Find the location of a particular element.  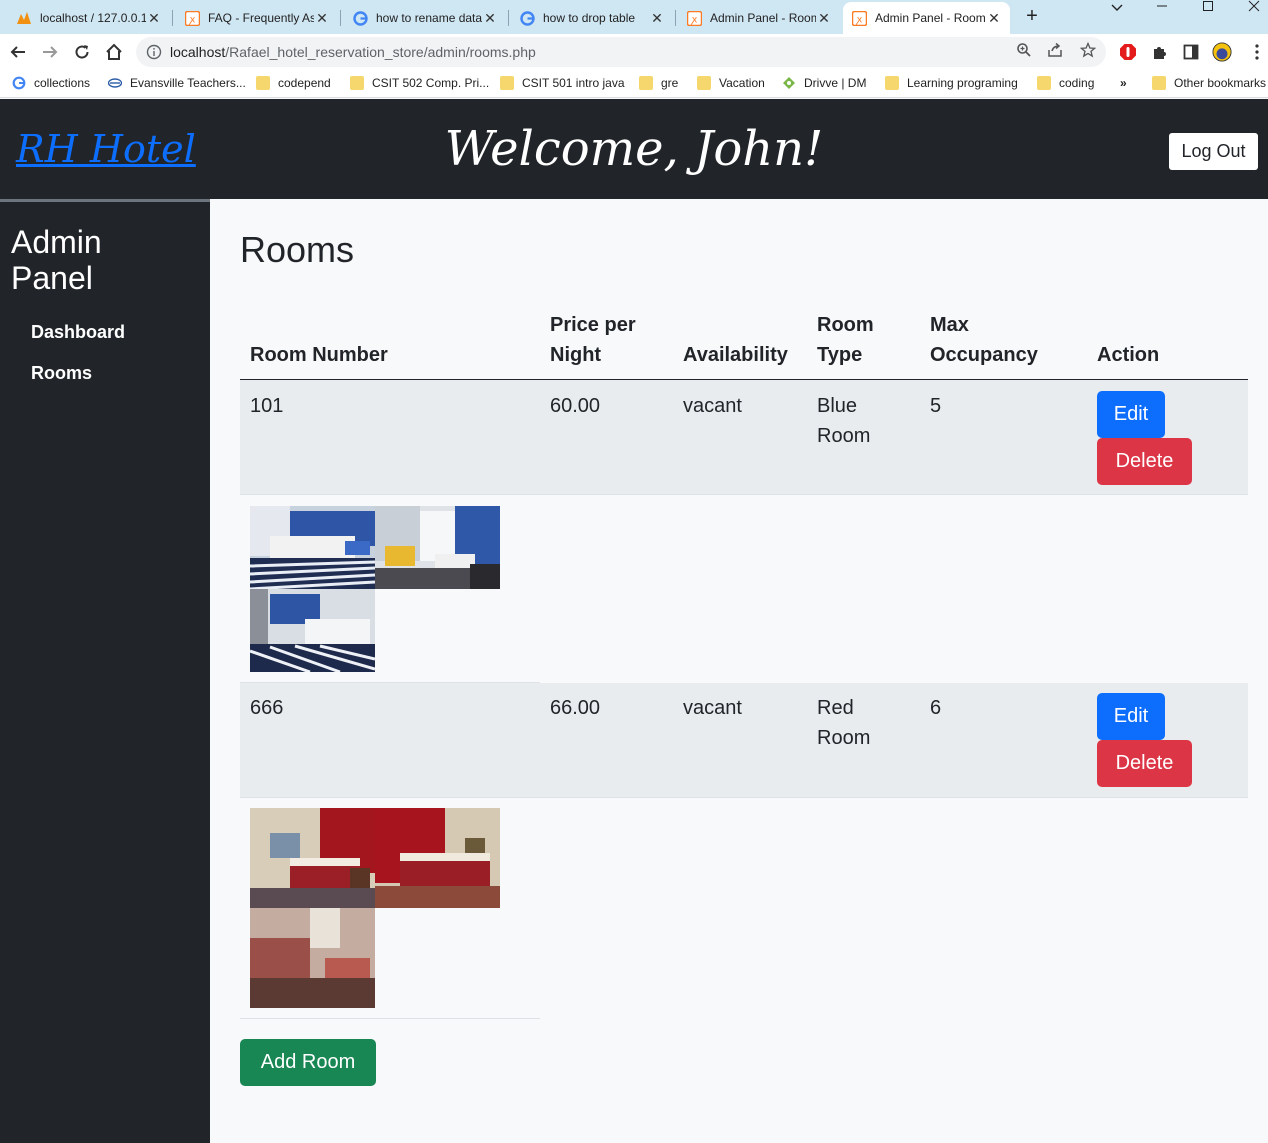

browser-tab-1: localhost / 127.0.0.1 ✕ is located at coordinates (89, 18).